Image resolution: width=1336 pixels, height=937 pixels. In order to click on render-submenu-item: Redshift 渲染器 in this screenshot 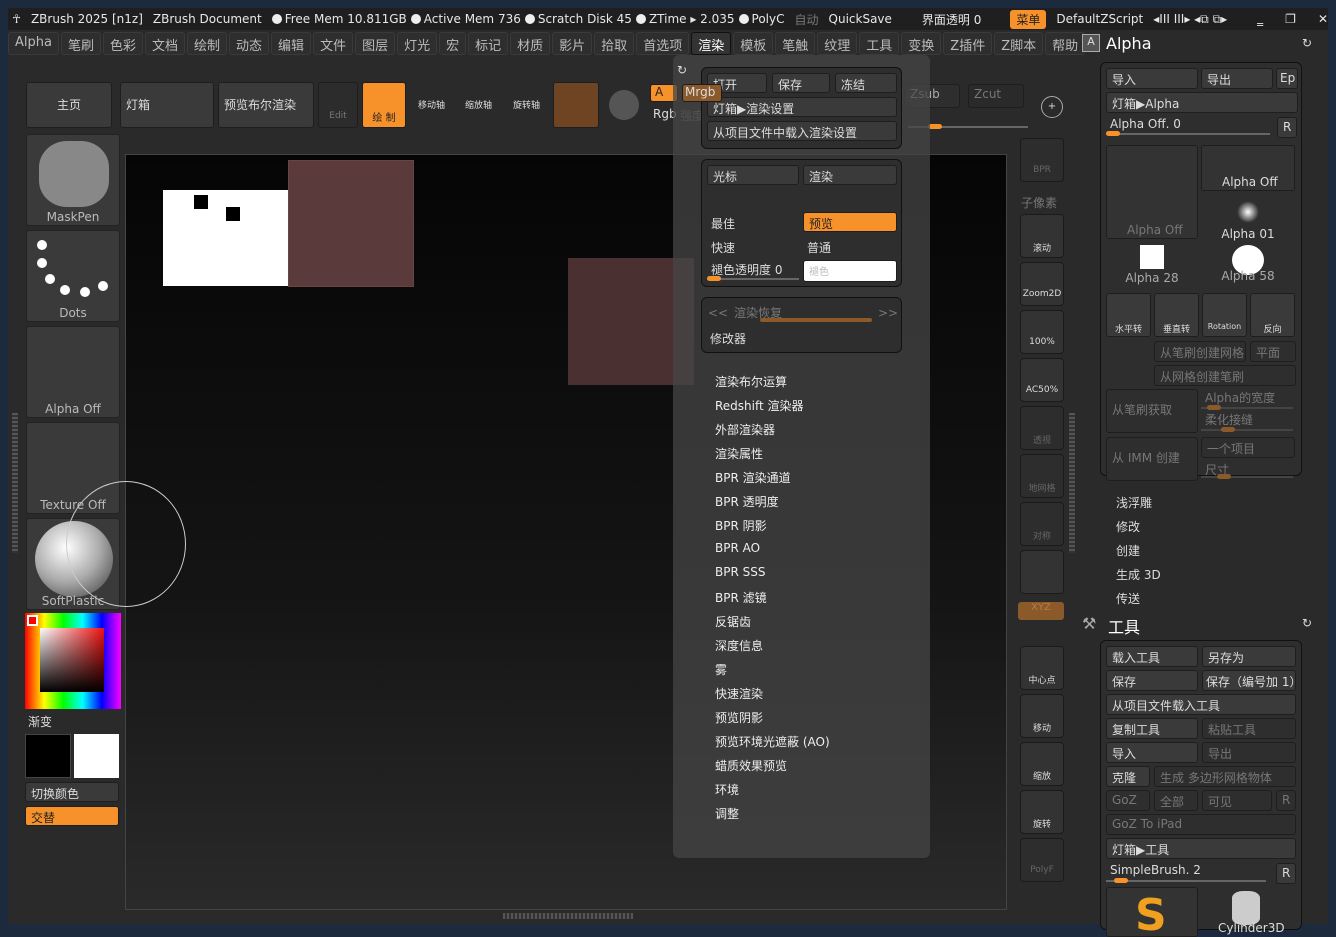, I will do `click(759, 405)`.